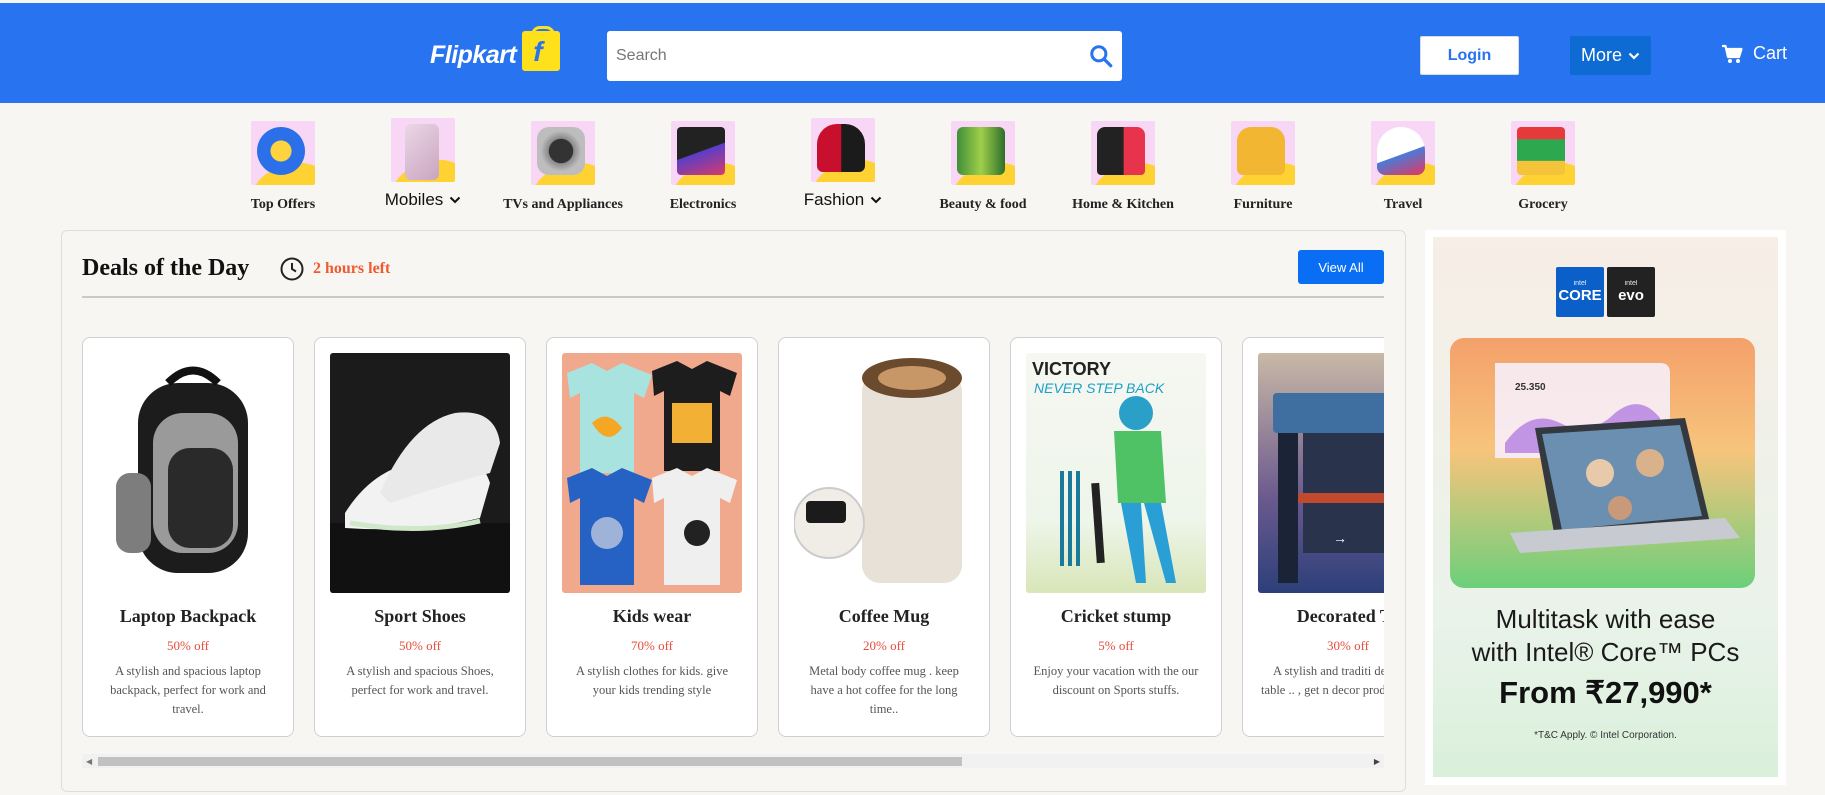 This screenshot has height=795, width=1825. Describe the element at coordinates (541, 48) in the screenshot. I see `shopping-bag-icon: f` at that location.